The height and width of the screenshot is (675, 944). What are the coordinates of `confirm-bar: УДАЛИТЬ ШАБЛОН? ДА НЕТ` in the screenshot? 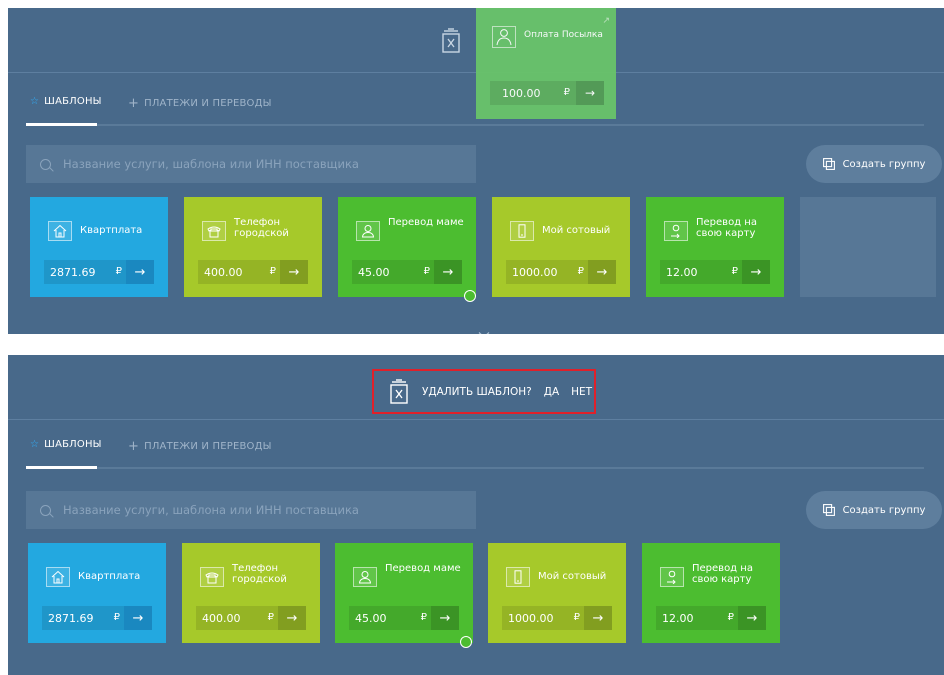 It's located at (476, 387).